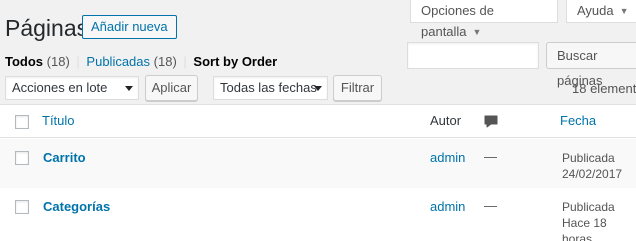 The image size is (636, 241). Describe the element at coordinates (578, 120) in the screenshot. I see `column-date-header: Fecha` at that location.